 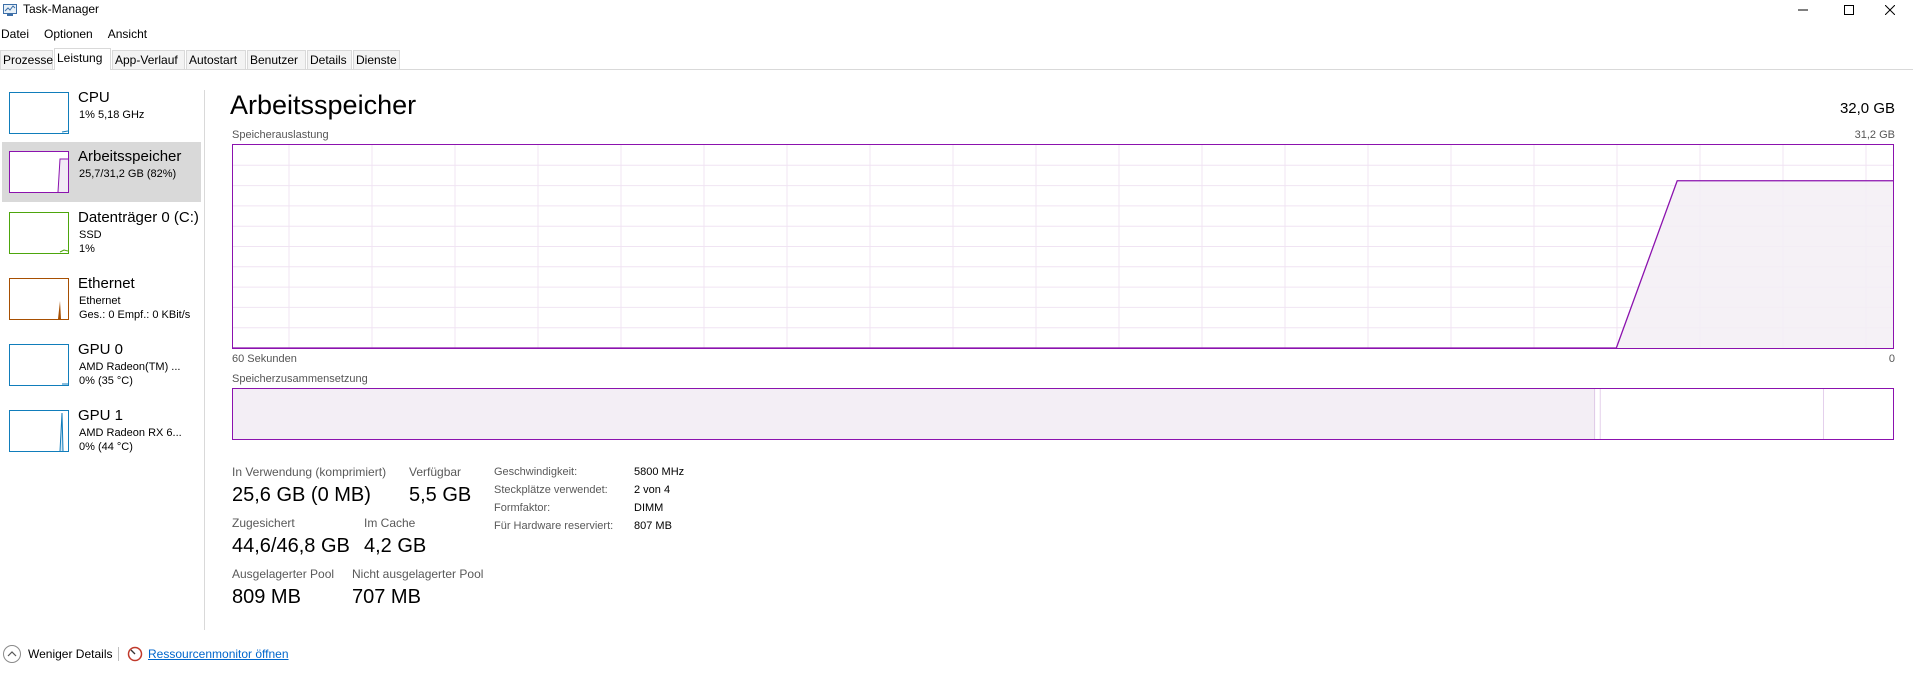 I want to click on slots-value: 2 von 4, so click(x=652, y=490).